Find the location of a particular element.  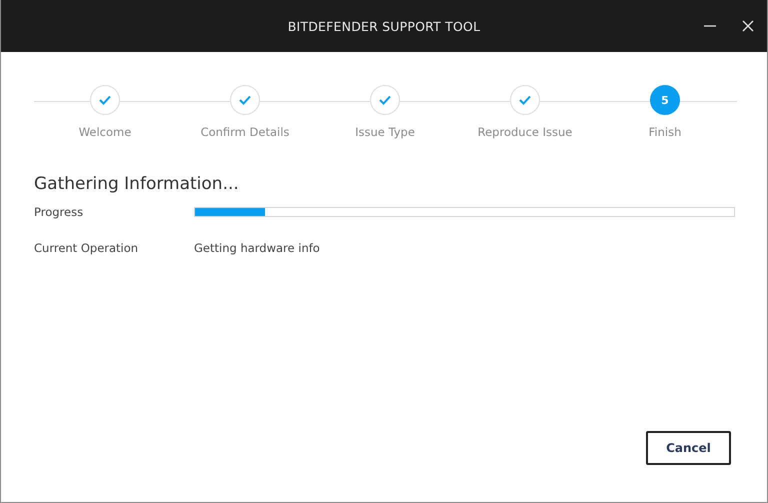

step-label: Confirm Details is located at coordinates (245, 132).